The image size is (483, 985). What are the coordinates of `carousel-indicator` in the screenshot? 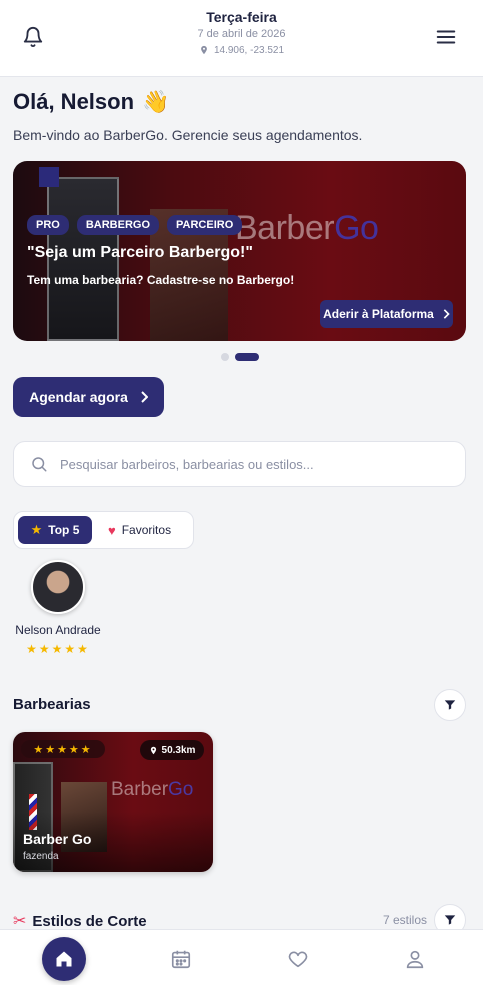 It's located at (240, 357).